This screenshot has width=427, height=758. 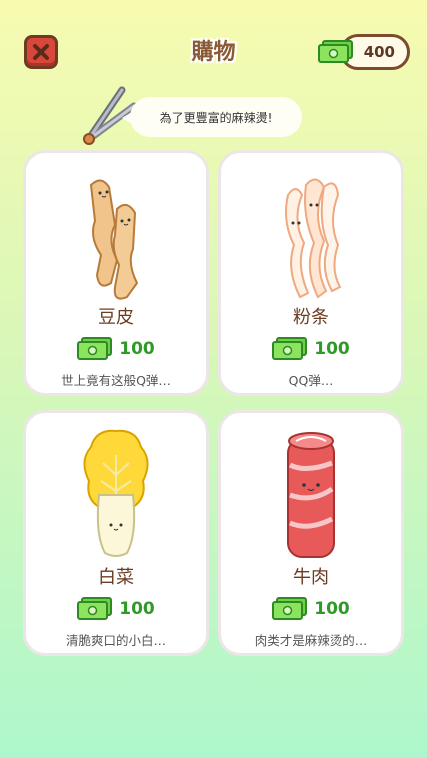 I want to click on tip-bubble: 為了更豐富的麻辣燙!, so click(x=212, y=117).